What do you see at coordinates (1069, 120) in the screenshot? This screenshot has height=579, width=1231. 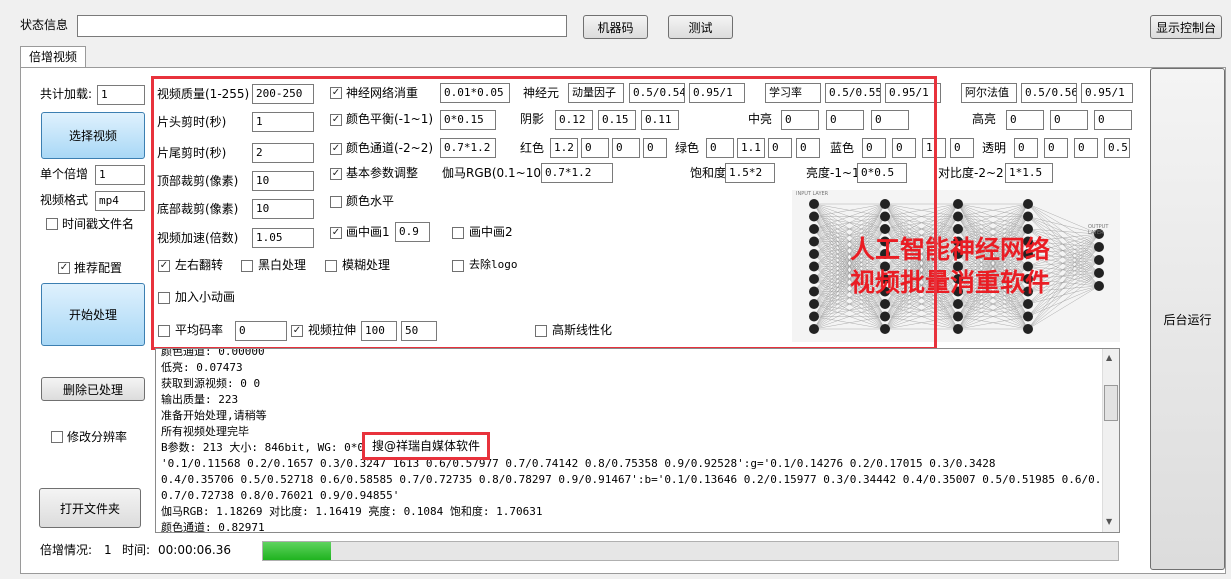 I see `highlight-field-2: 0` at bounding box center [1069, 120].